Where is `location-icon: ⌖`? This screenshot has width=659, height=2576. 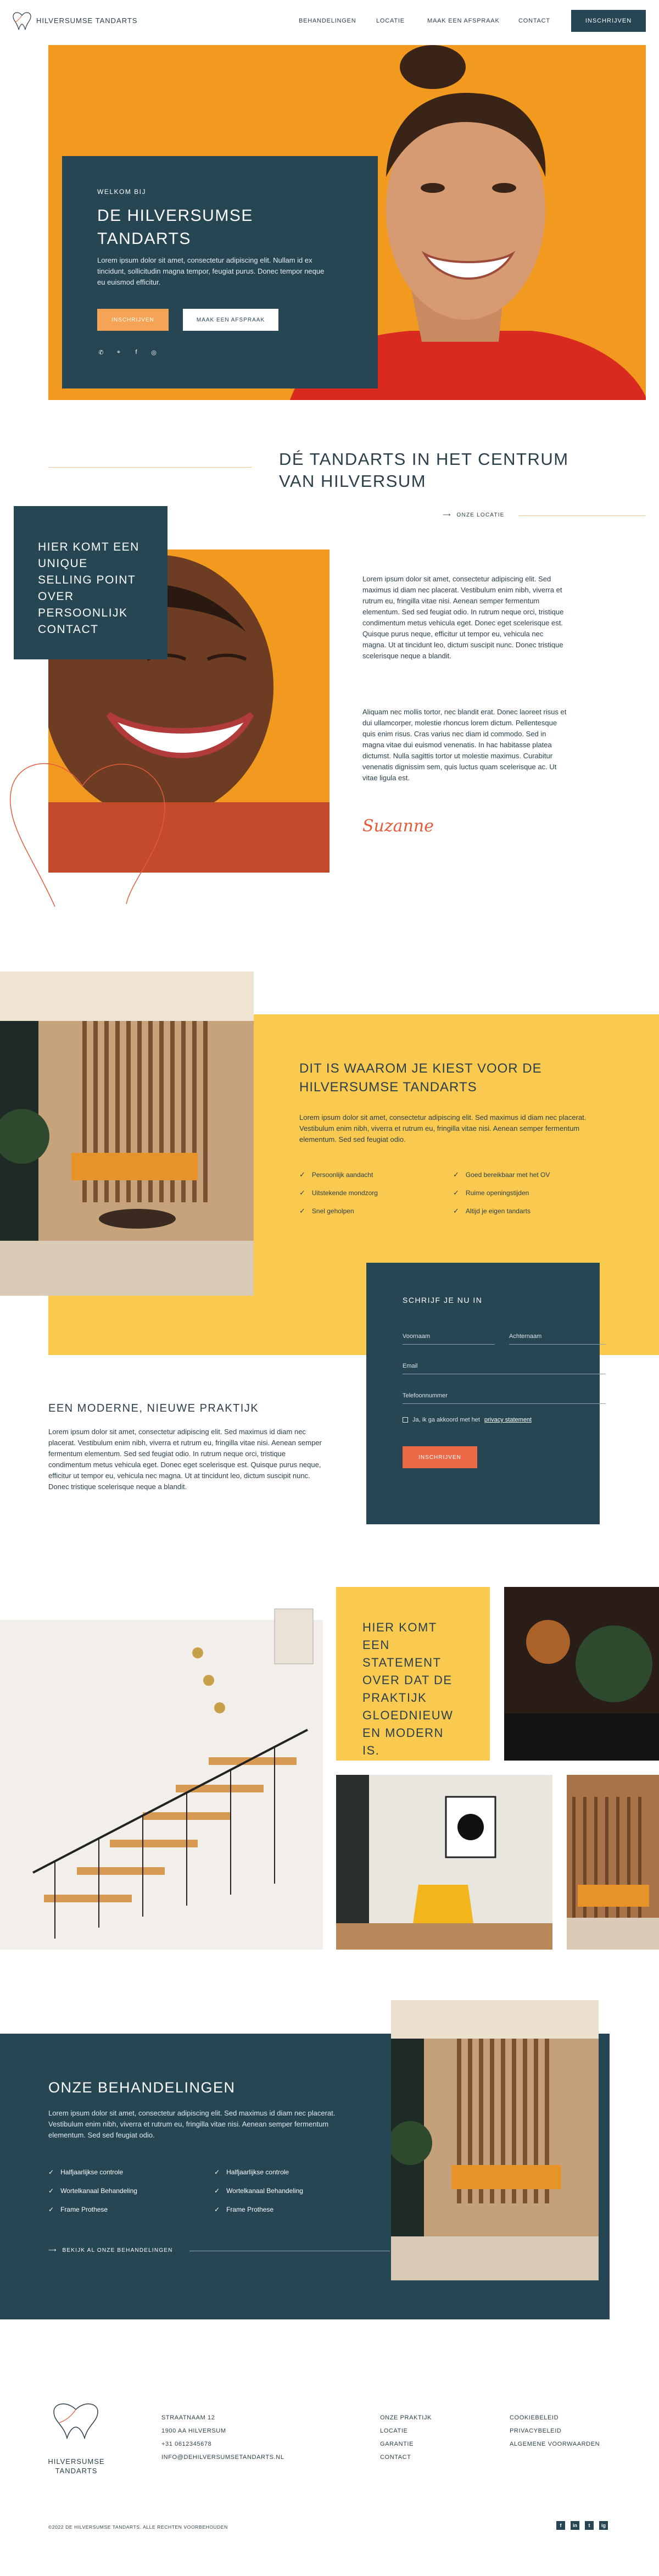
location-icon: ⌖ is located at coordinates (119, 352).